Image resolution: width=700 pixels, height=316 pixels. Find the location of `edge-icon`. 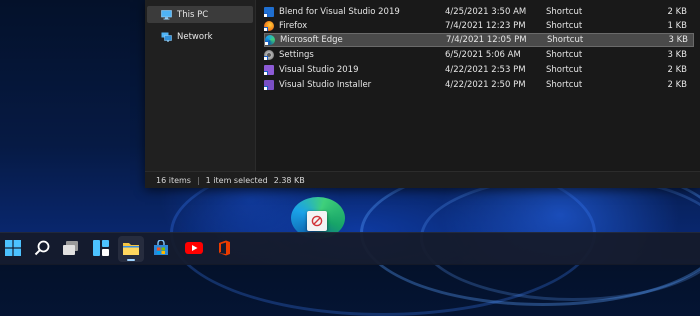

edge-icon is located at coordinates (270, 40).